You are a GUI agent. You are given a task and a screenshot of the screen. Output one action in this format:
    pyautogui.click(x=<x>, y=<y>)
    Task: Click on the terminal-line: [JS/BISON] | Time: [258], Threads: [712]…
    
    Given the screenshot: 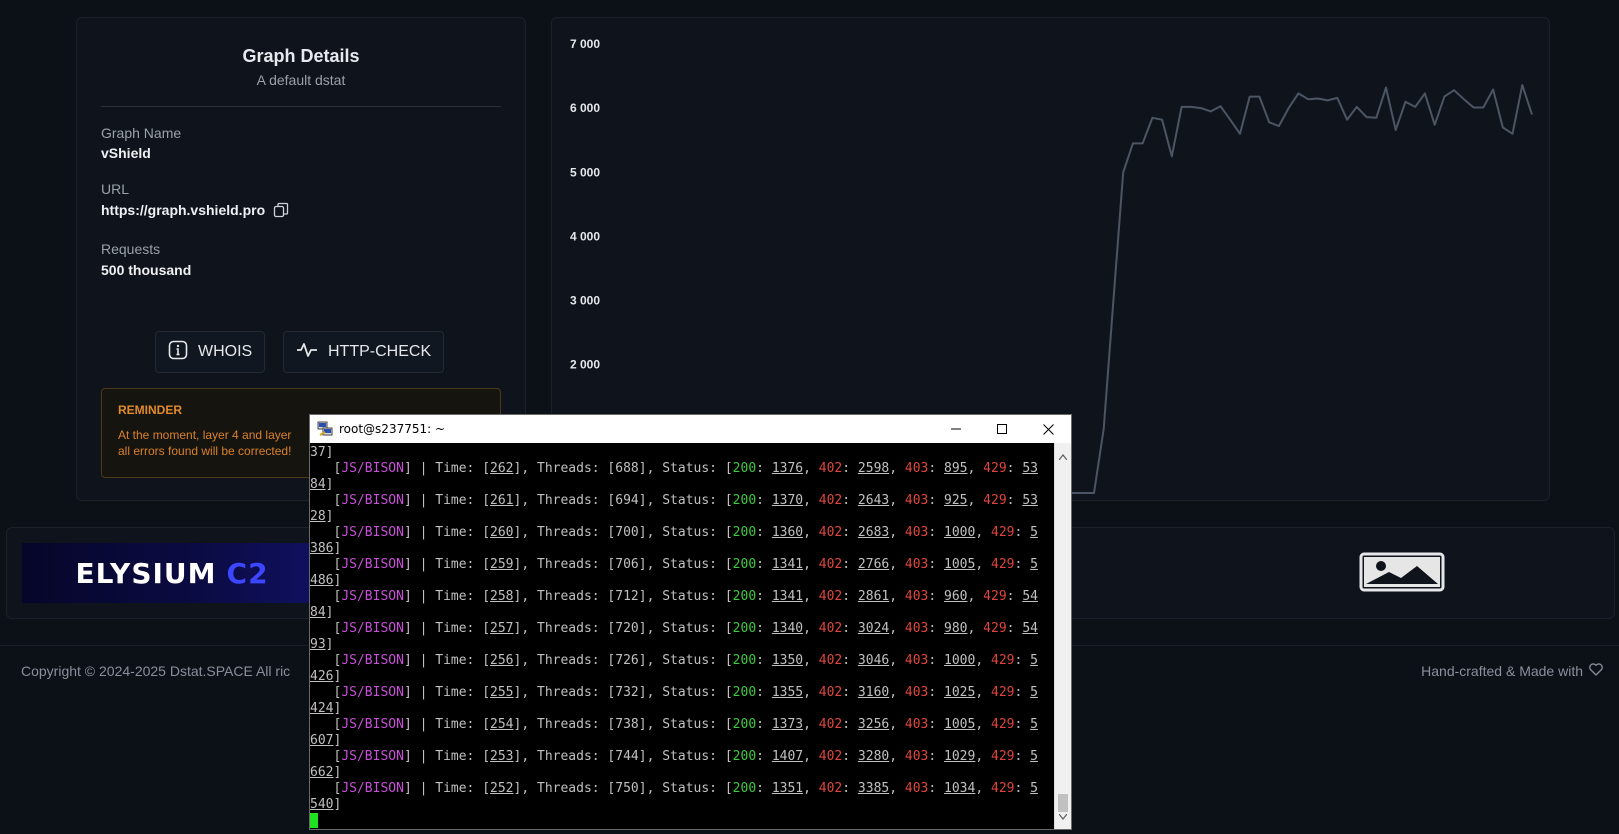 What is the action you would take?
    pyautogui.click(x=682, y=597)
    